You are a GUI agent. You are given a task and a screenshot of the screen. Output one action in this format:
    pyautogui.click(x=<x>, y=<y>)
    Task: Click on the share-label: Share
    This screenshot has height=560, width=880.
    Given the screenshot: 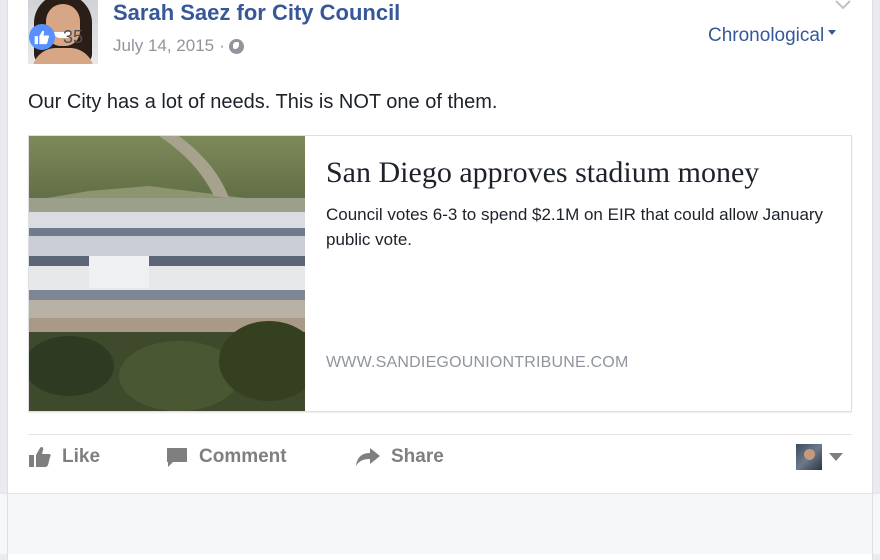 What is the action you would take?
    pyautogui.click(x=417, y=456)
    